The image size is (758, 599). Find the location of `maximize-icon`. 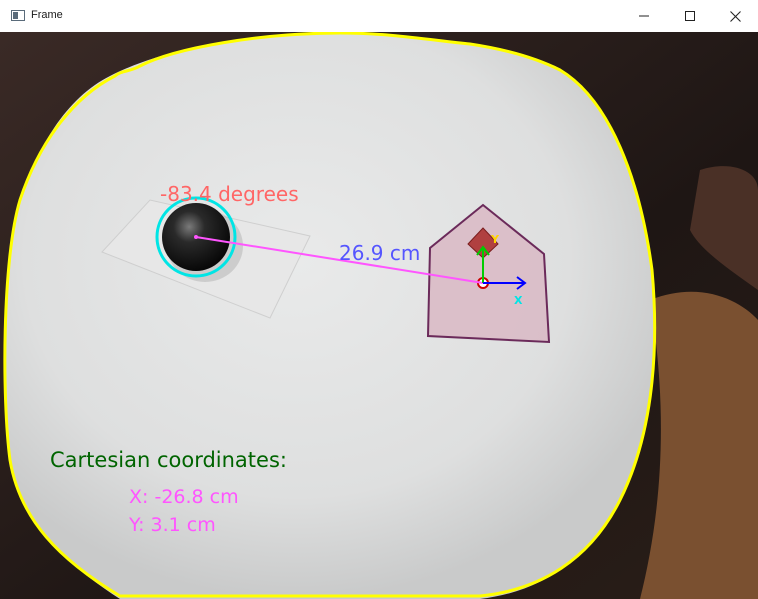

maximize-icon is located at coordinates (690, 16).